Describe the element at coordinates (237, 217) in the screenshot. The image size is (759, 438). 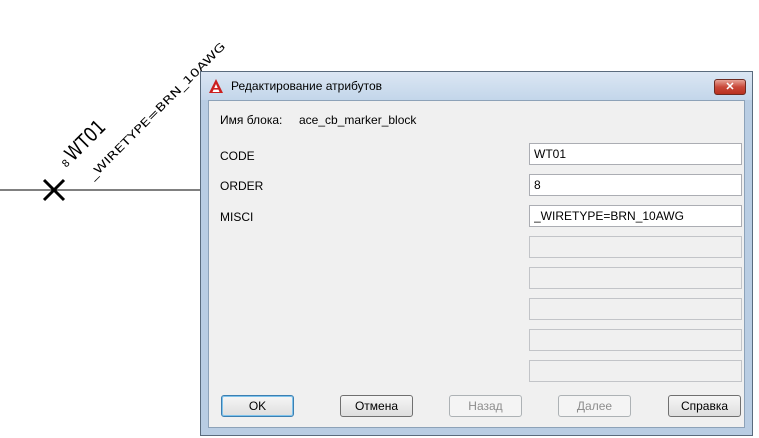
I see `attribute-label-misci: MISCI` at that location.